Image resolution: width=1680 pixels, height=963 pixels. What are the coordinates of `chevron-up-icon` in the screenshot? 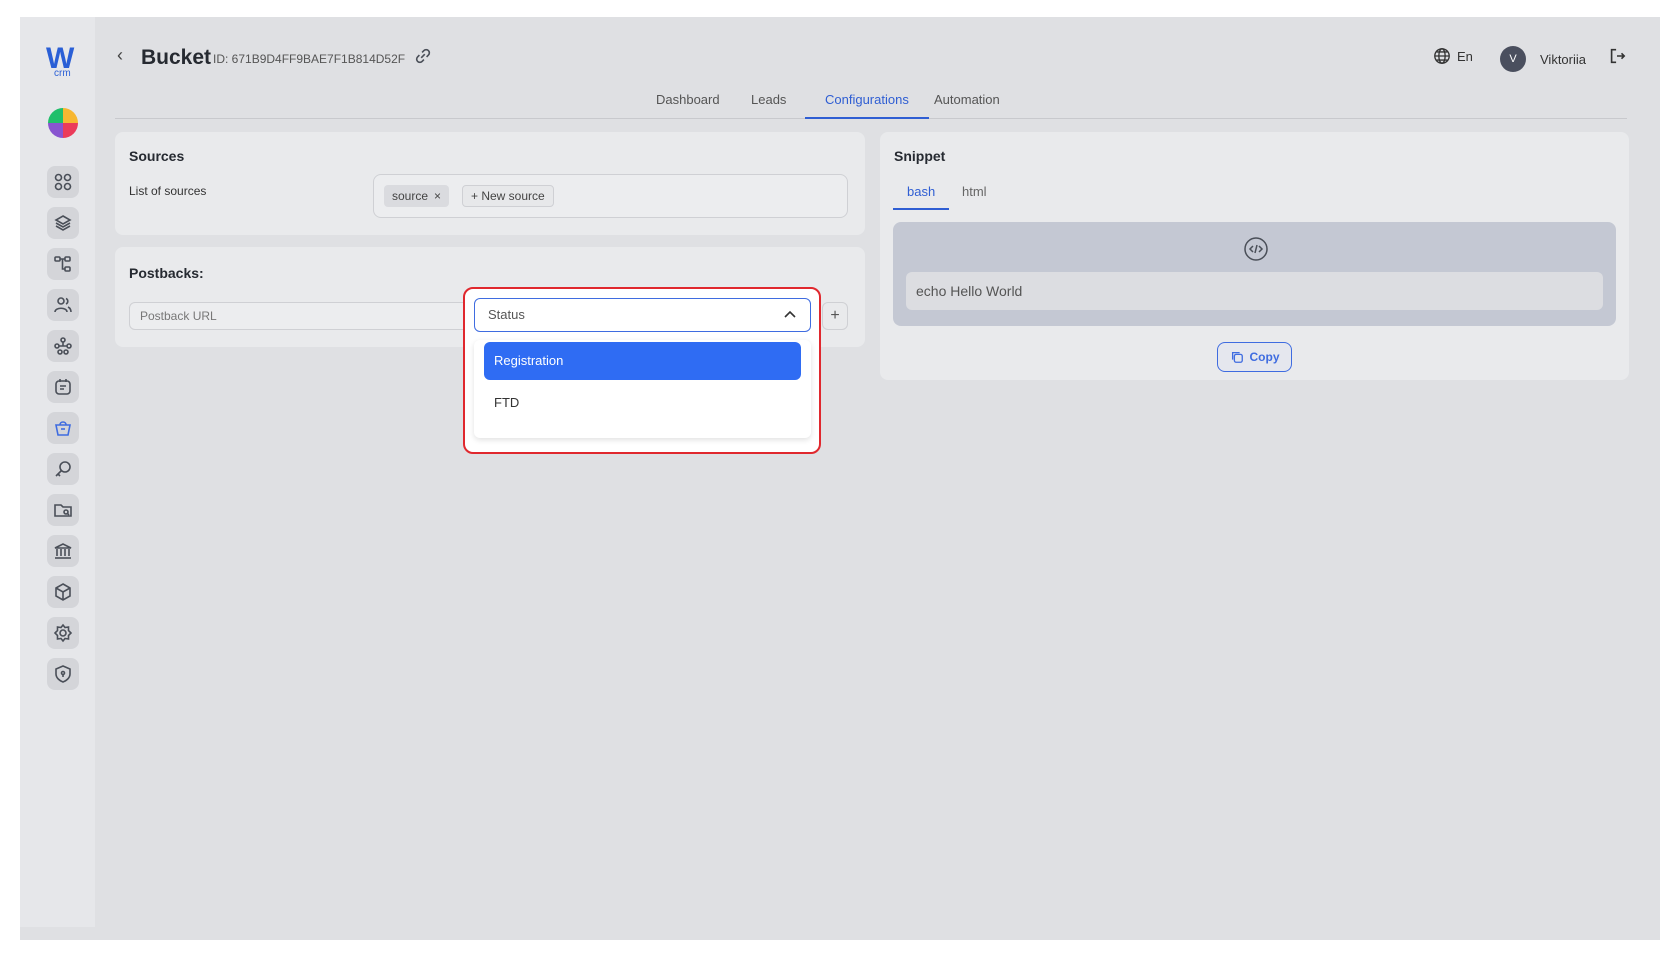 It's located at (790, 314).